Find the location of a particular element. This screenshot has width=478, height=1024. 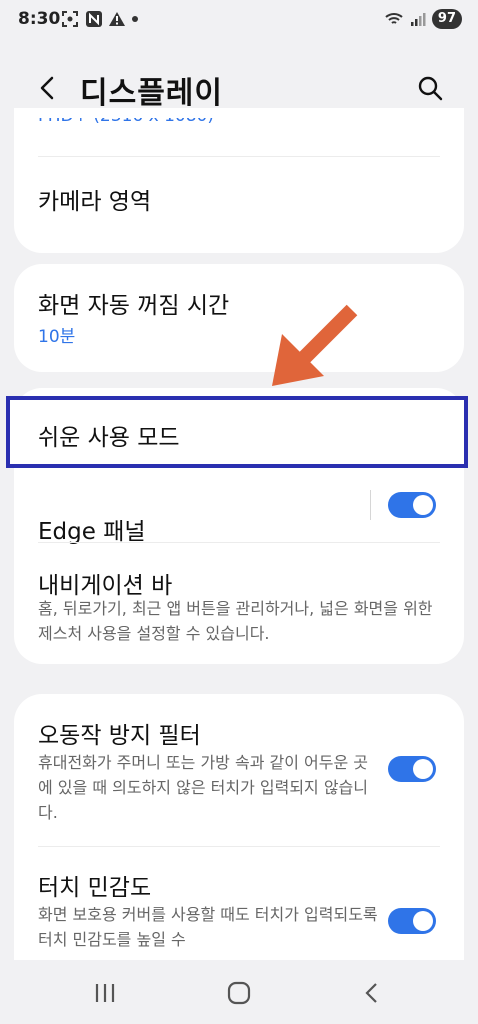

touch-sensitivity-description: 화면 보호용 커버를 사용할 때도 터치가 입력되도록 터치 민감도를 높일 수 is located at coordinates (208, 927).